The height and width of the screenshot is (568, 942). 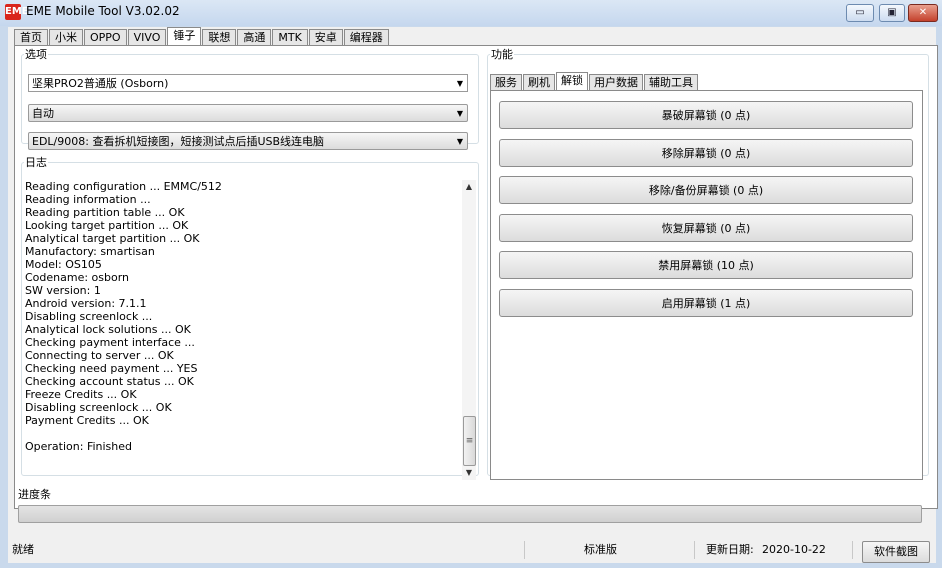 I want to click on log-line: Manufactory: smartisan, so click(x=90, y=251).